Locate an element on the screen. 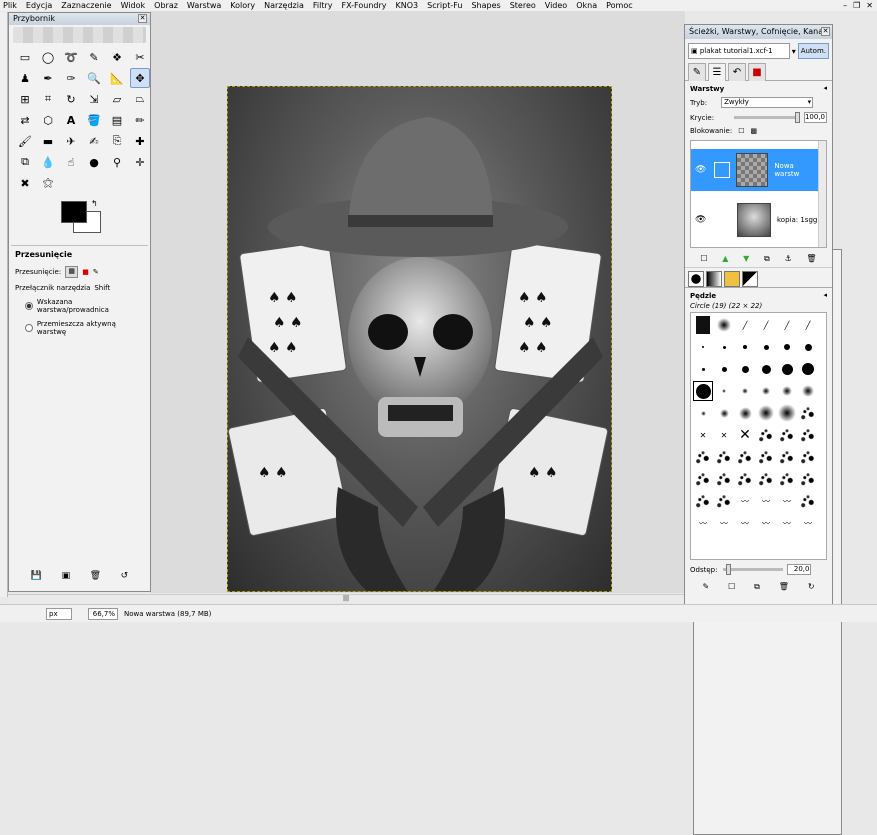 This screenshot has width=877, height=835. ink-icon: ✍ is located at coordinates (94, 141).